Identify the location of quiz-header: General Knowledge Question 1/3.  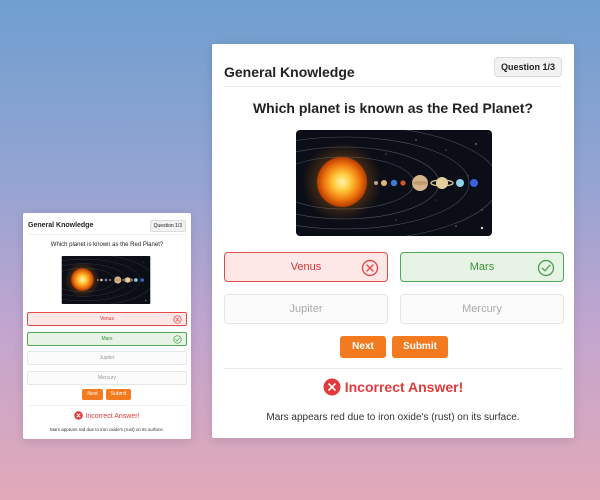
(393, 73).